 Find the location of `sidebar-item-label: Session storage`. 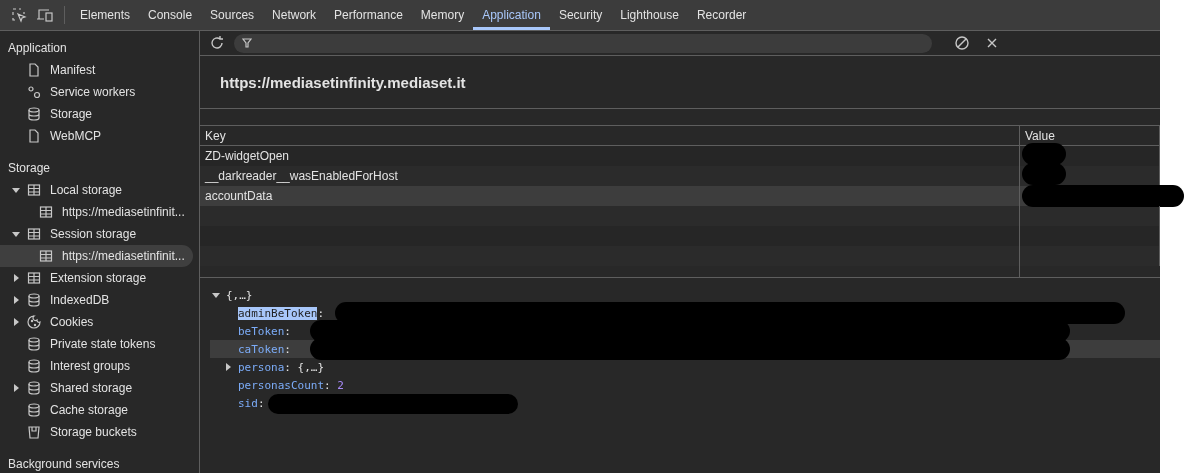

sidebar-item-label: Session storage is located at coordinates (93, 234).